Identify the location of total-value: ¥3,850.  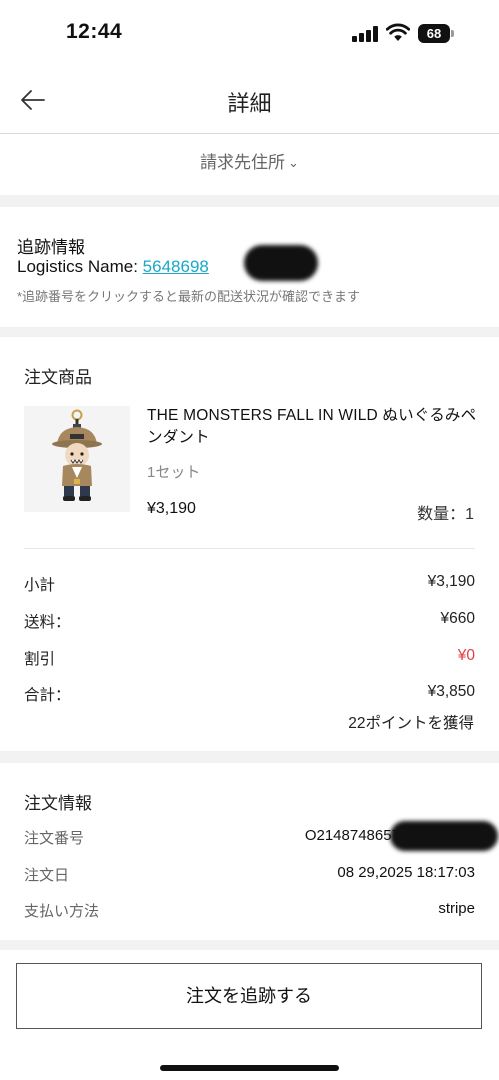
(451, 691).